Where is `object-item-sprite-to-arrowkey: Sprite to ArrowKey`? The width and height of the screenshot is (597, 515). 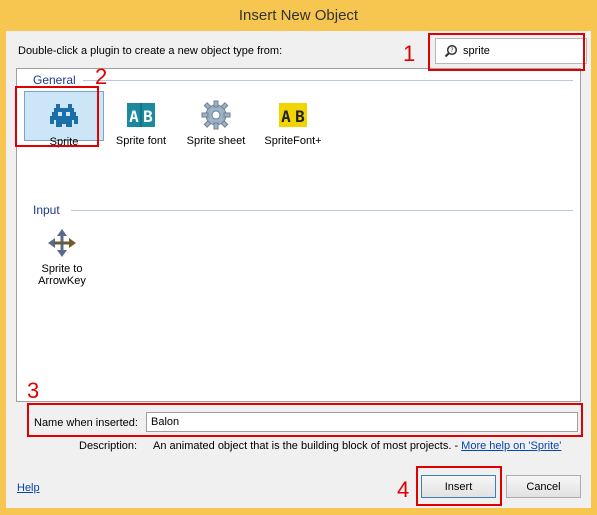 object-item-sprite-to-arrowkey: Sprite to ArrowKey is located at coordinates (62, 253).